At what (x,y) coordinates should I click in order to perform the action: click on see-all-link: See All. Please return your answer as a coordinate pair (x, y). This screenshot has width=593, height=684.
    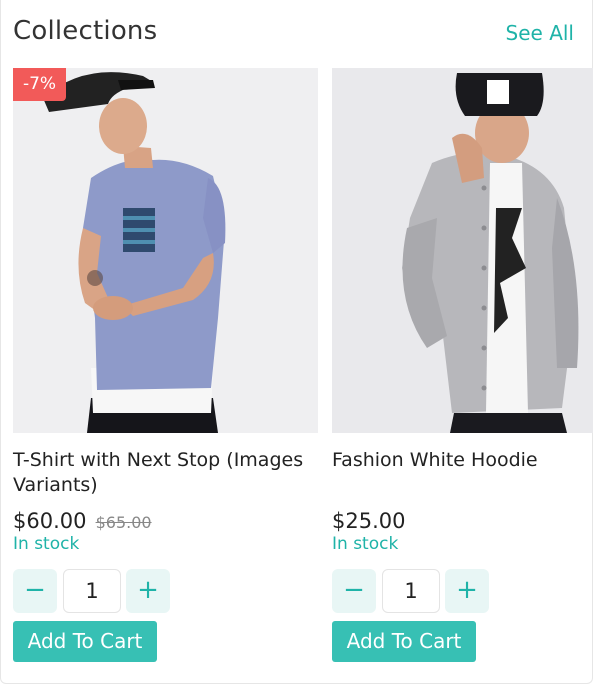
    Looking at the image, I should click on (540, 33).